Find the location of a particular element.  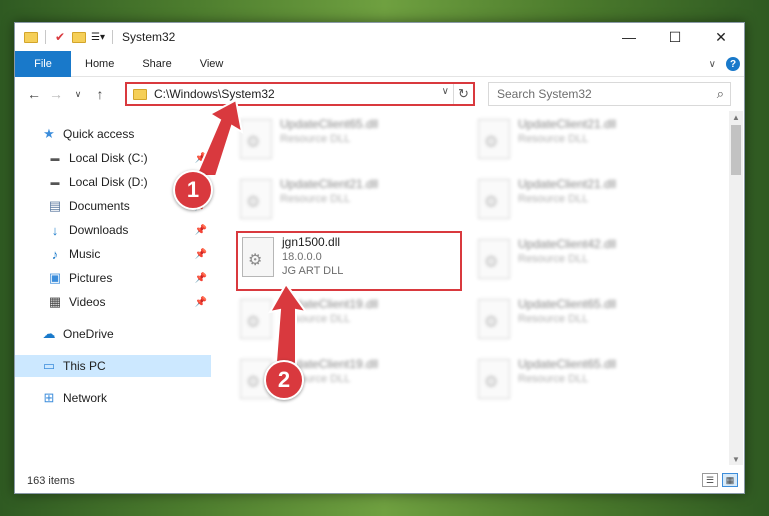

file-item: ⚙ UpdateClient42.dll Resource DLL is located at coordinates (584, 263).